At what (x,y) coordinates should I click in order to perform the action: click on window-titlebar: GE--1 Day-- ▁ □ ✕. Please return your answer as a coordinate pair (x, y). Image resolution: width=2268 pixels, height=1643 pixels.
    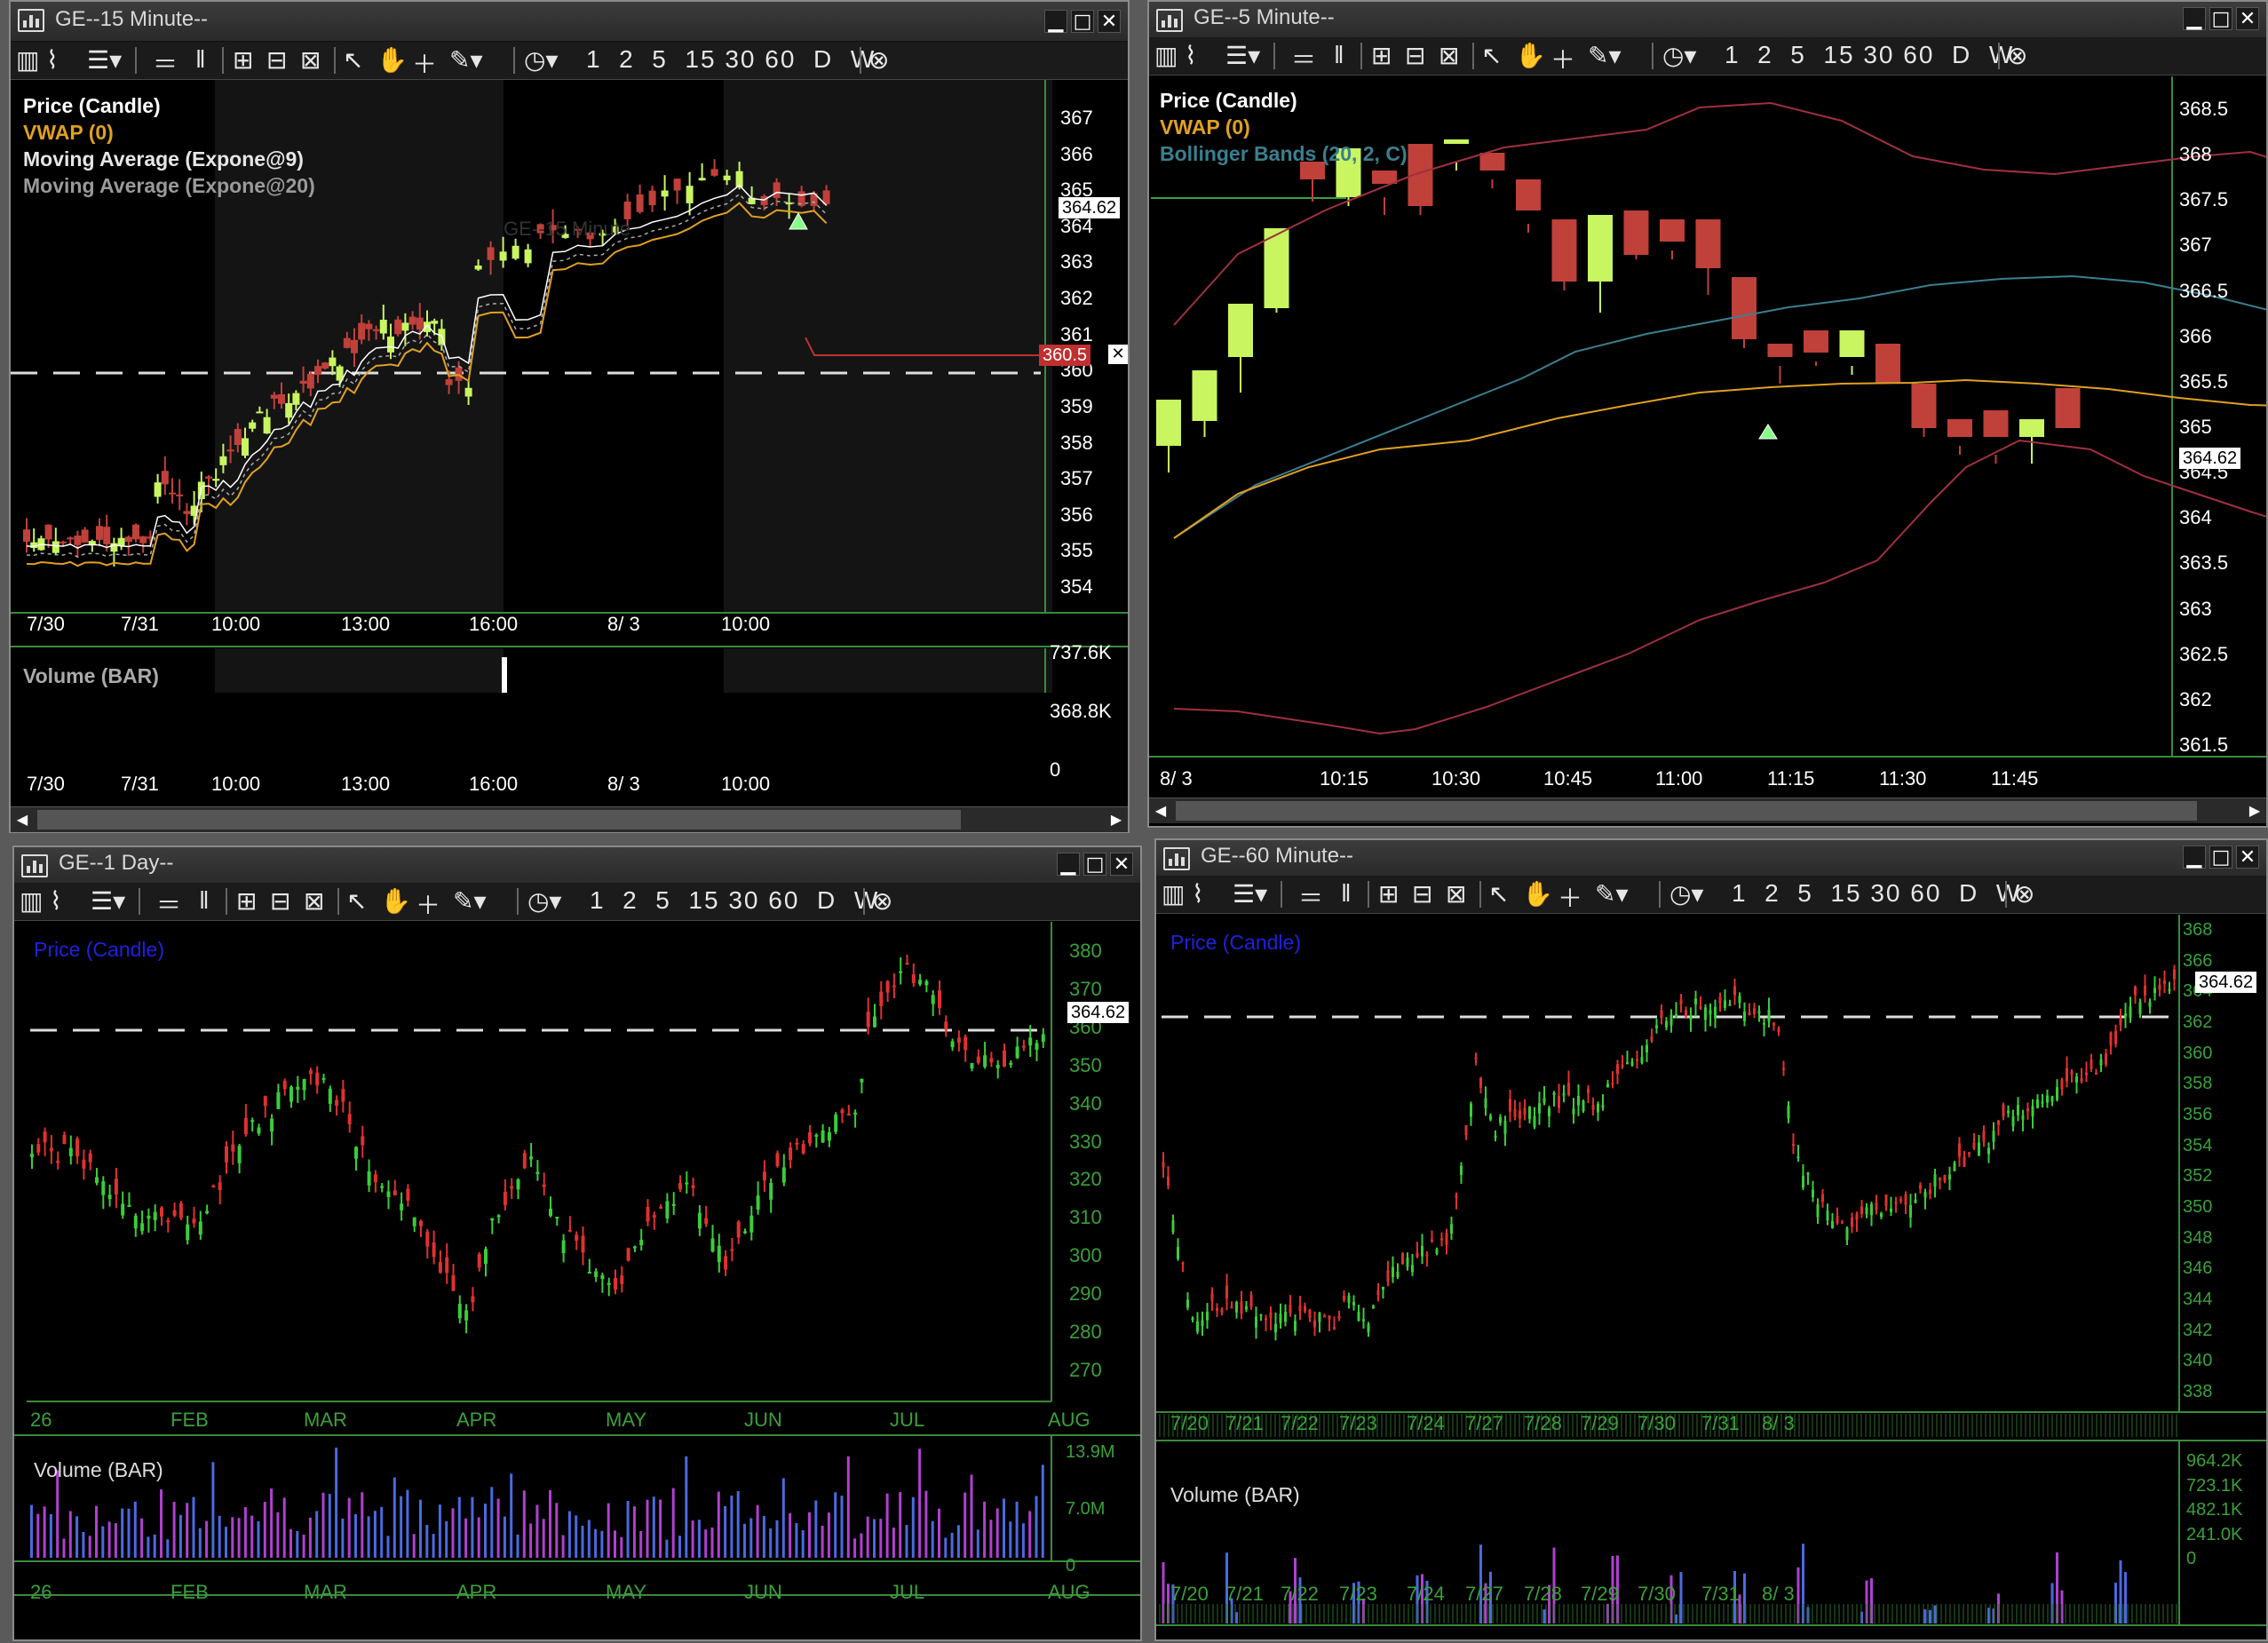
    Looking at the image, I should click on (577, 865).